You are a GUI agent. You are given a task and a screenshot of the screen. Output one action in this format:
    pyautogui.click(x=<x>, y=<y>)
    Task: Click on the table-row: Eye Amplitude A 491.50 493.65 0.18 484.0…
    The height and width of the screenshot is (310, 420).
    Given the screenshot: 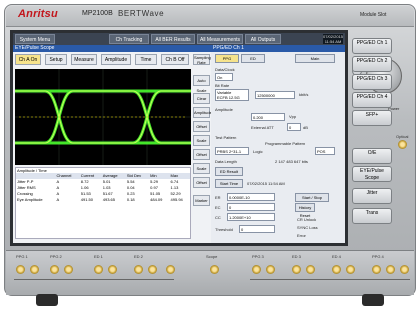 What is the action you would take?
    pyautogui.click(x=103, y=200)
    